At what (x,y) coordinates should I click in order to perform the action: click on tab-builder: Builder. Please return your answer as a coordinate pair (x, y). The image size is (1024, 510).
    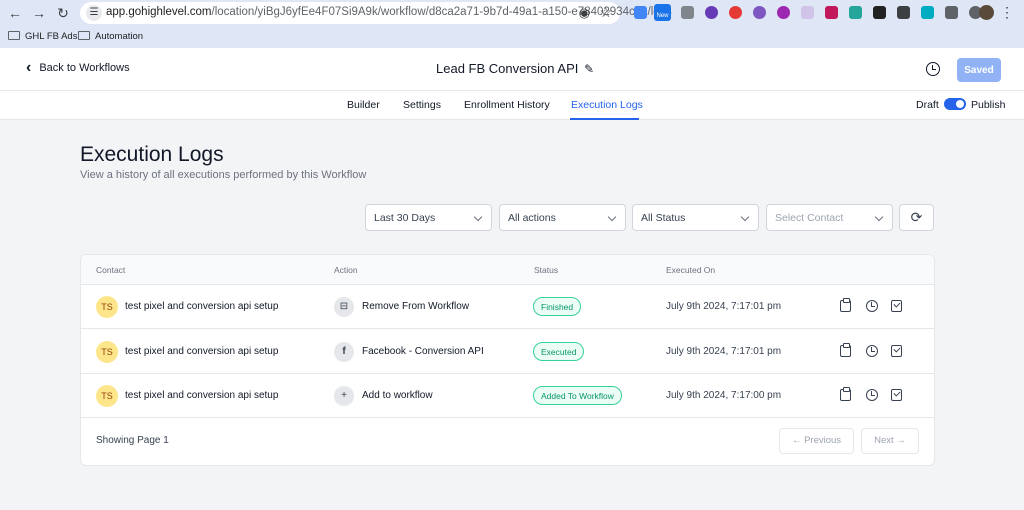
    Looking at the image, I should click on (363, 105).